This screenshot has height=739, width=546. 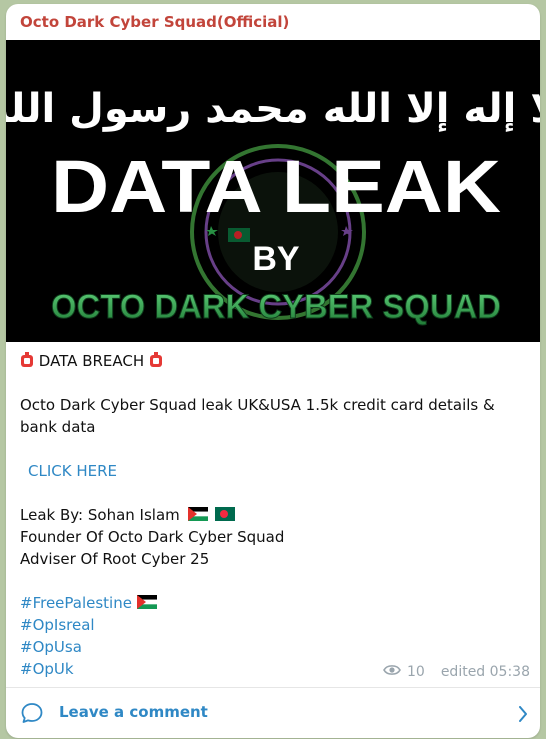 I want to click on channel-name: Octo Dark Cyber Squad(Official), so click(x=154, y=22).